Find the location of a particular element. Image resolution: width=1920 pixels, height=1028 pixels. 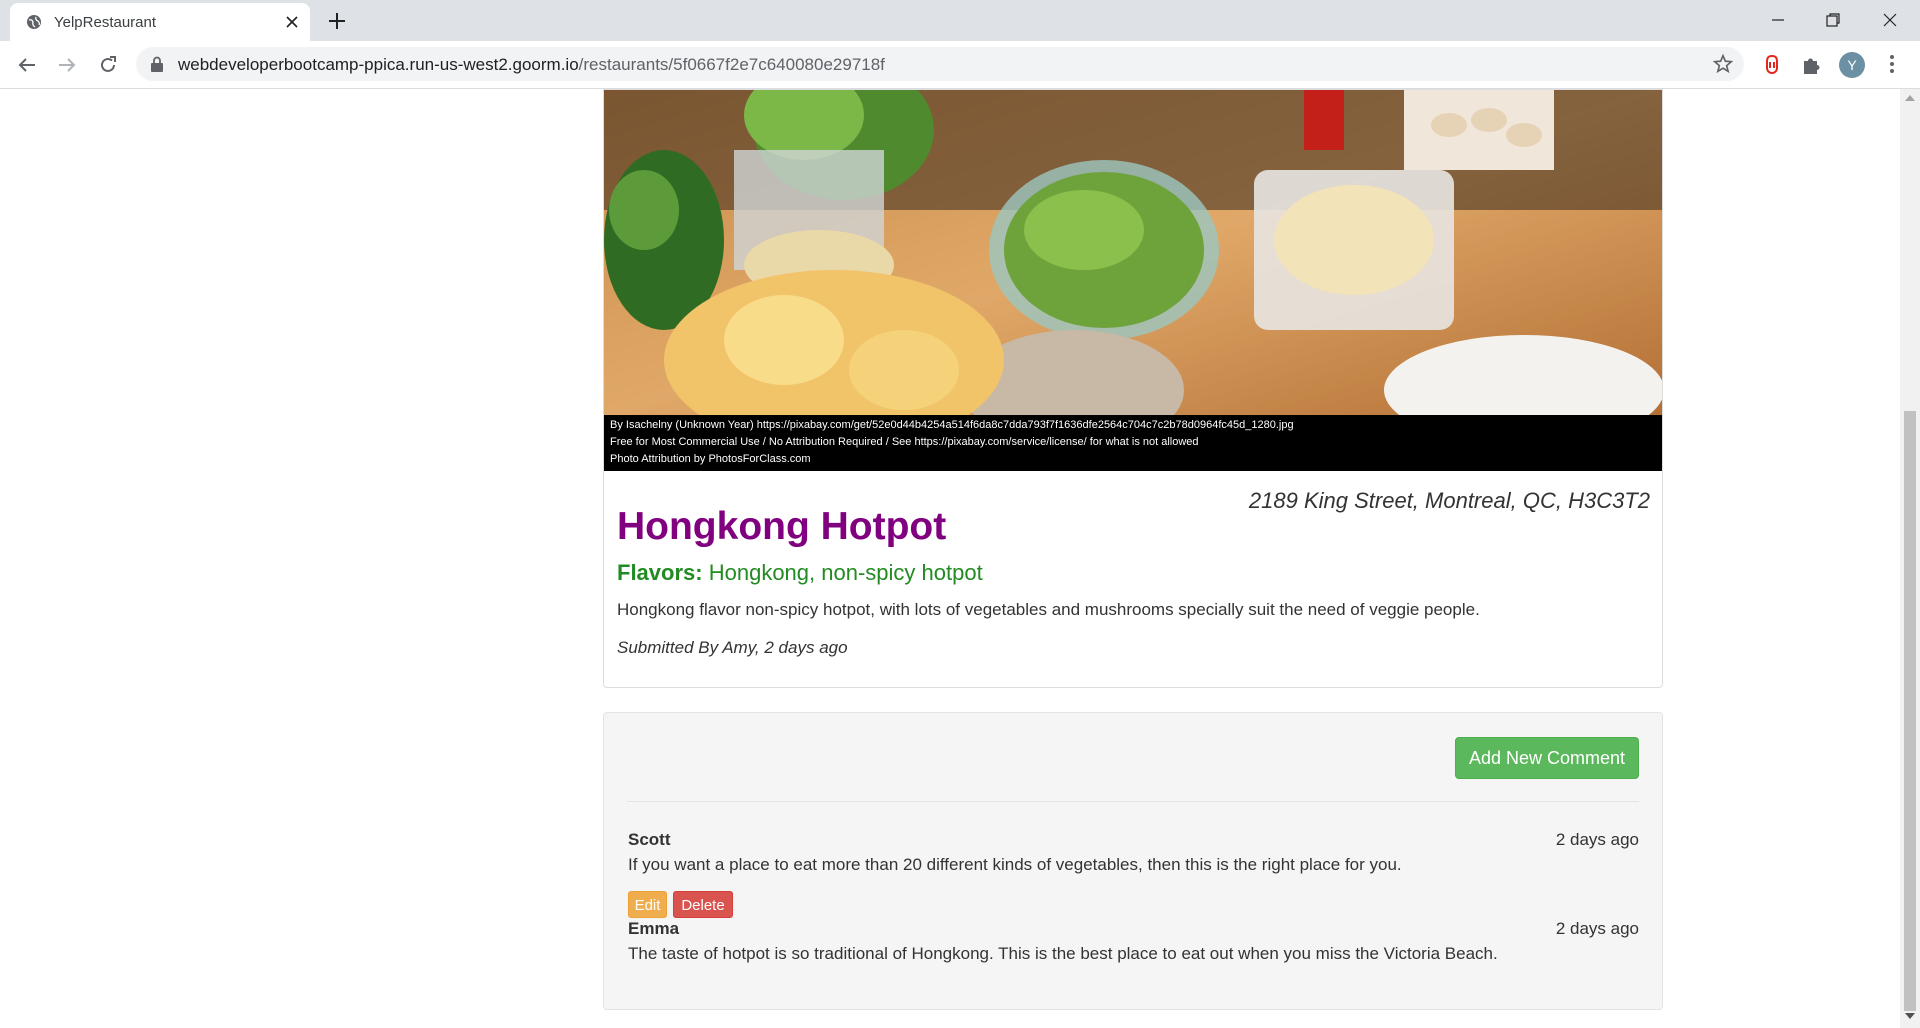

extension-shield-icon is located at coordinates (1772, 65).